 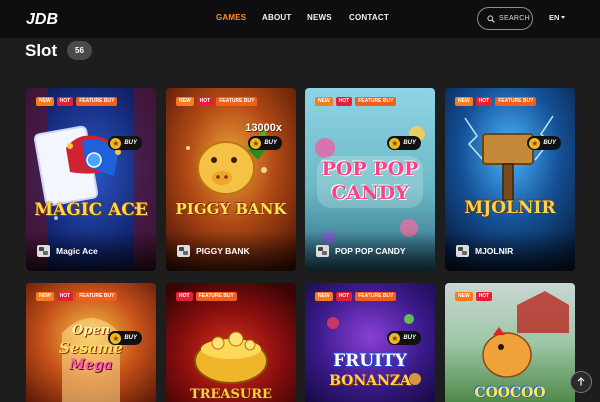 I want to click on language-selector: EN, so click(x=557, y=17).